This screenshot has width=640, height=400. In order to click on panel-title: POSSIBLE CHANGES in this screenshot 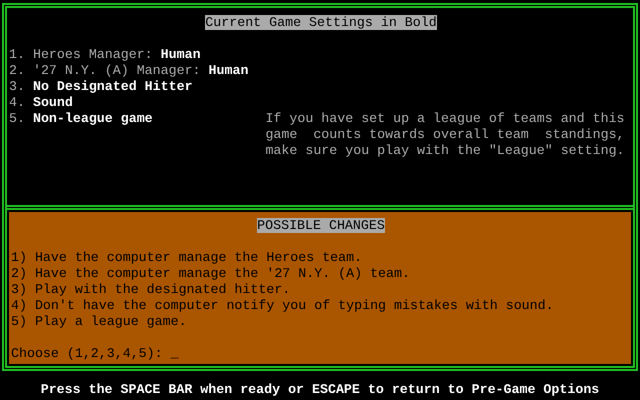, I will do `click(321, 225)`.